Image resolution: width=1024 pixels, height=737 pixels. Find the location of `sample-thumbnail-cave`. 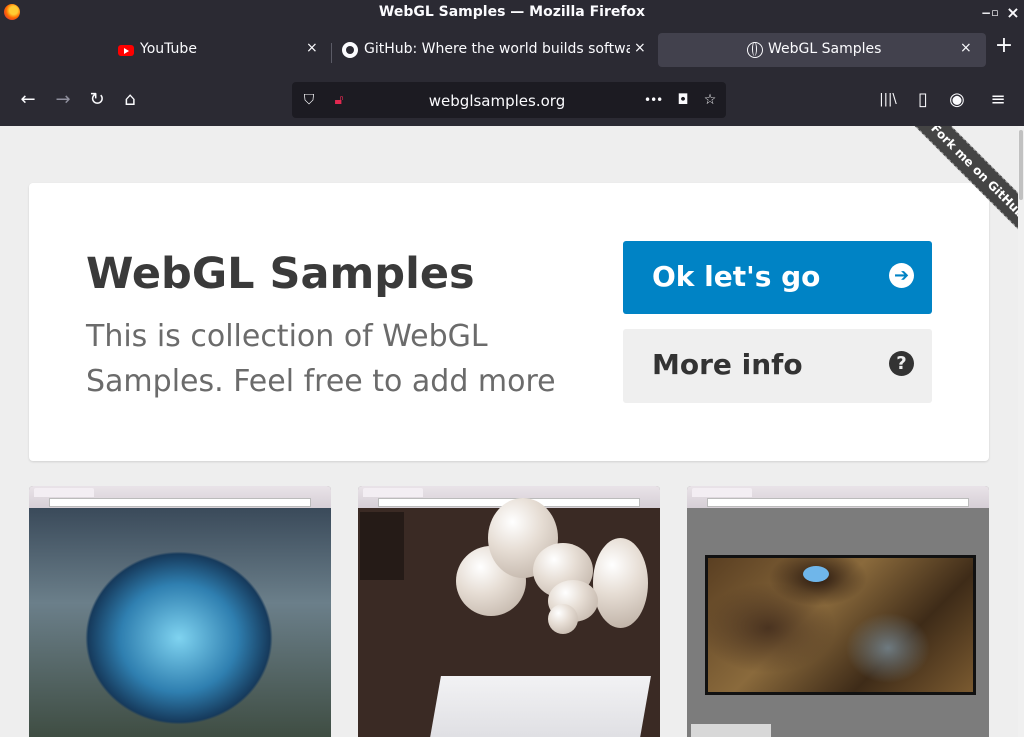

sample-thumbnail-cave is located at coordinates (838, 611).